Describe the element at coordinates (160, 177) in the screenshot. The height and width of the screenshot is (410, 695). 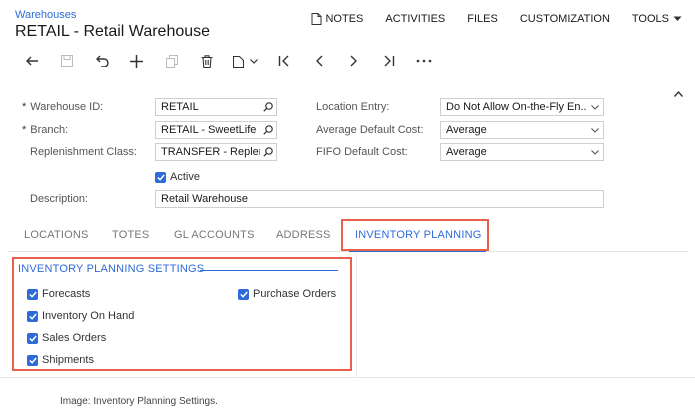
I see `check-icon` at that location.